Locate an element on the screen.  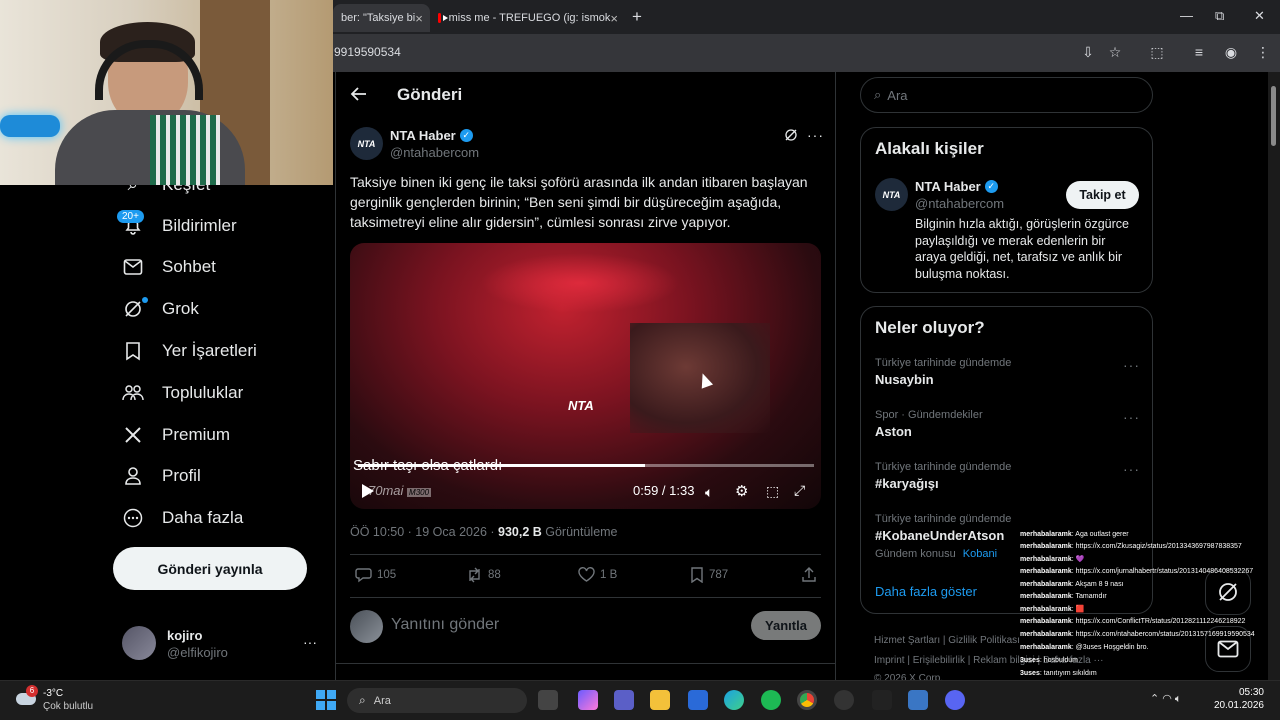
youtube-icon is located at coordinates (442, 18).